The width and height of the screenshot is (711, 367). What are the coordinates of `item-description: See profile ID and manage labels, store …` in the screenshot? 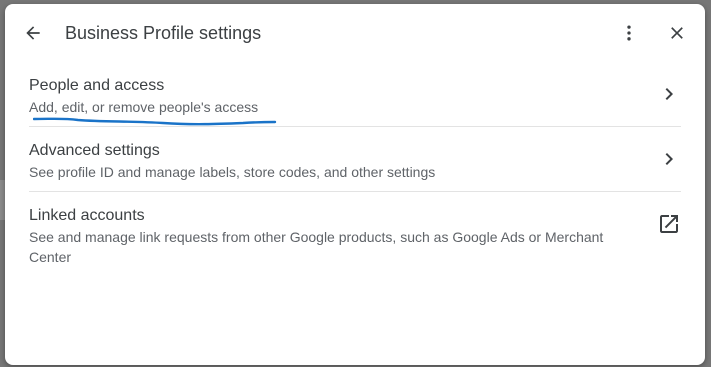 It's located at (232, 172).